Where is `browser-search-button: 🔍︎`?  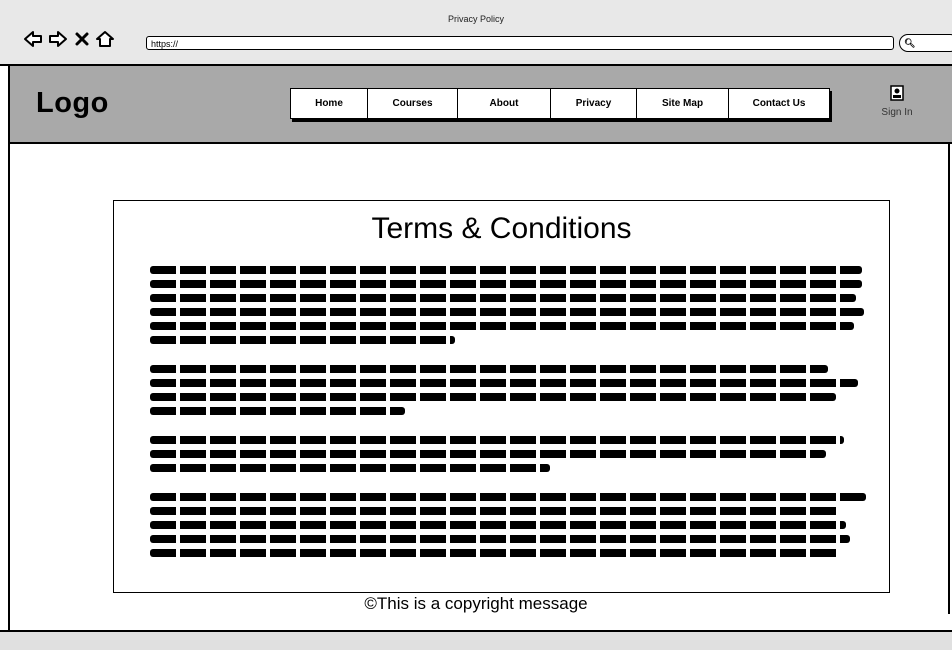 browser-search-button: 🔍︎ is located at coordinates (925, 43).